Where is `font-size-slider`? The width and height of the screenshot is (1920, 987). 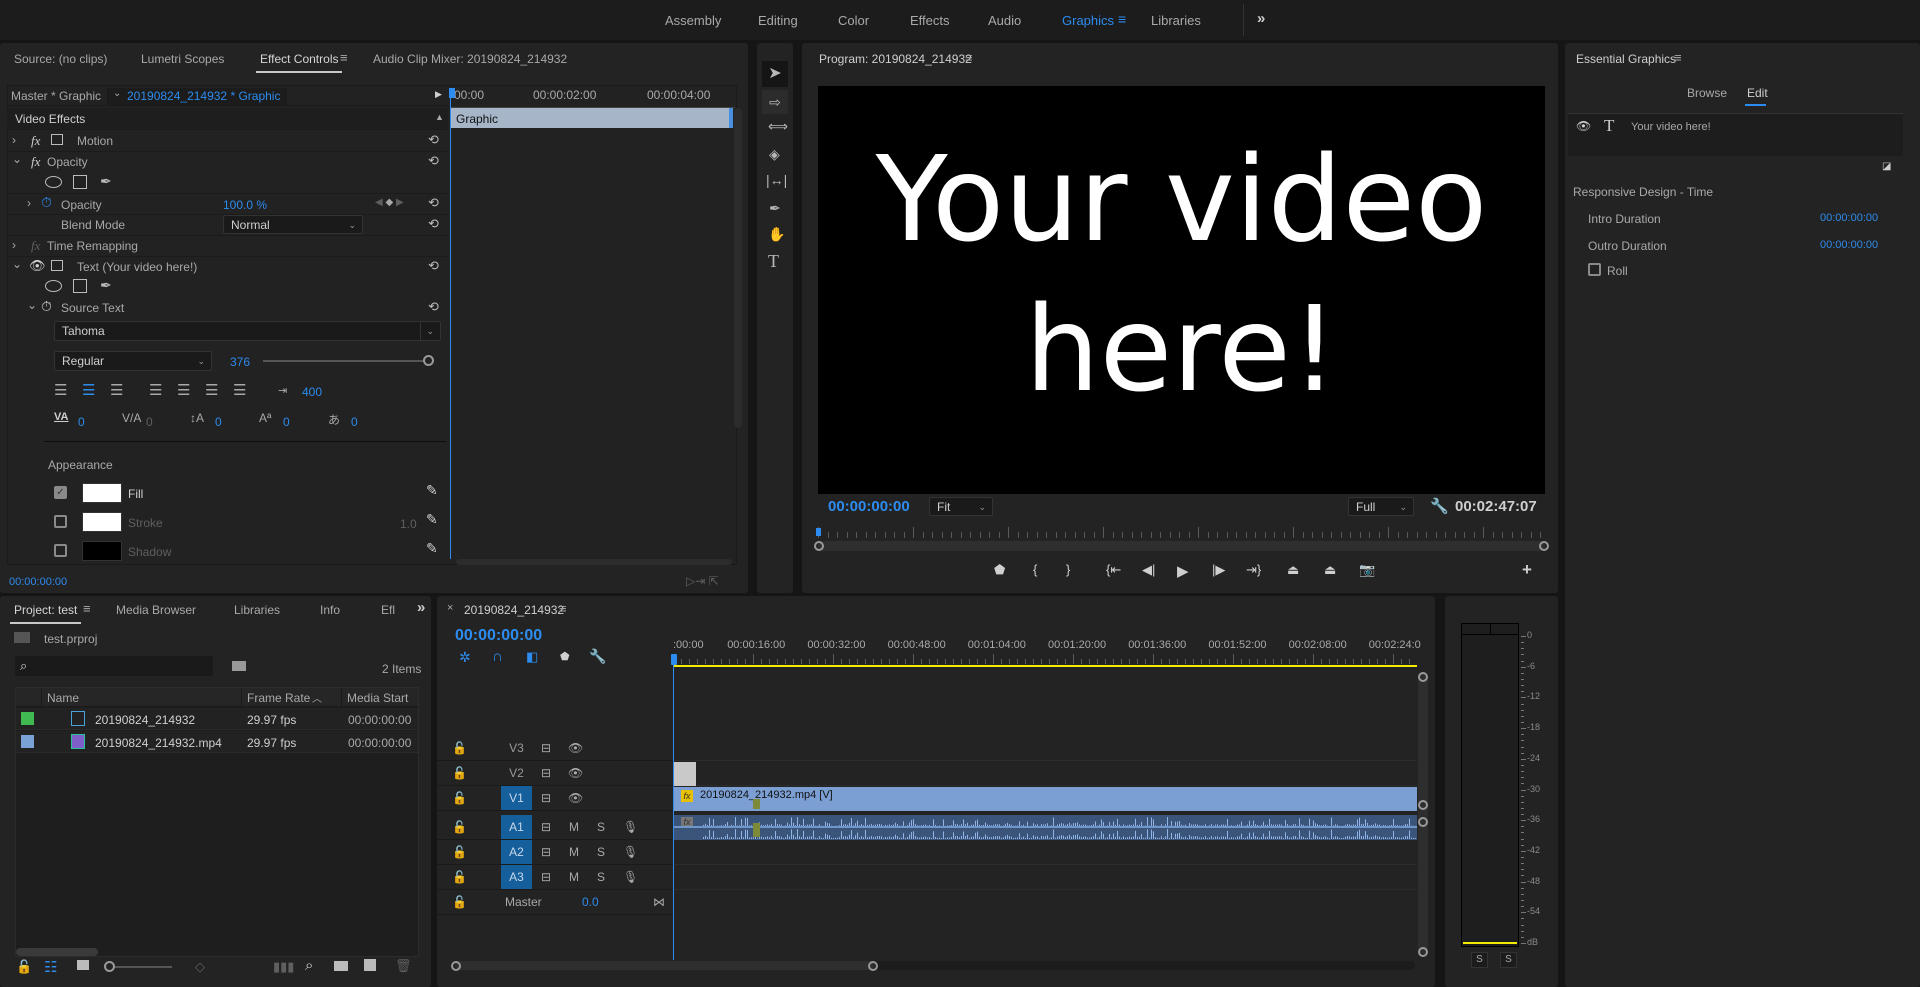 font-size-slider is located at coordinates (348, 361).